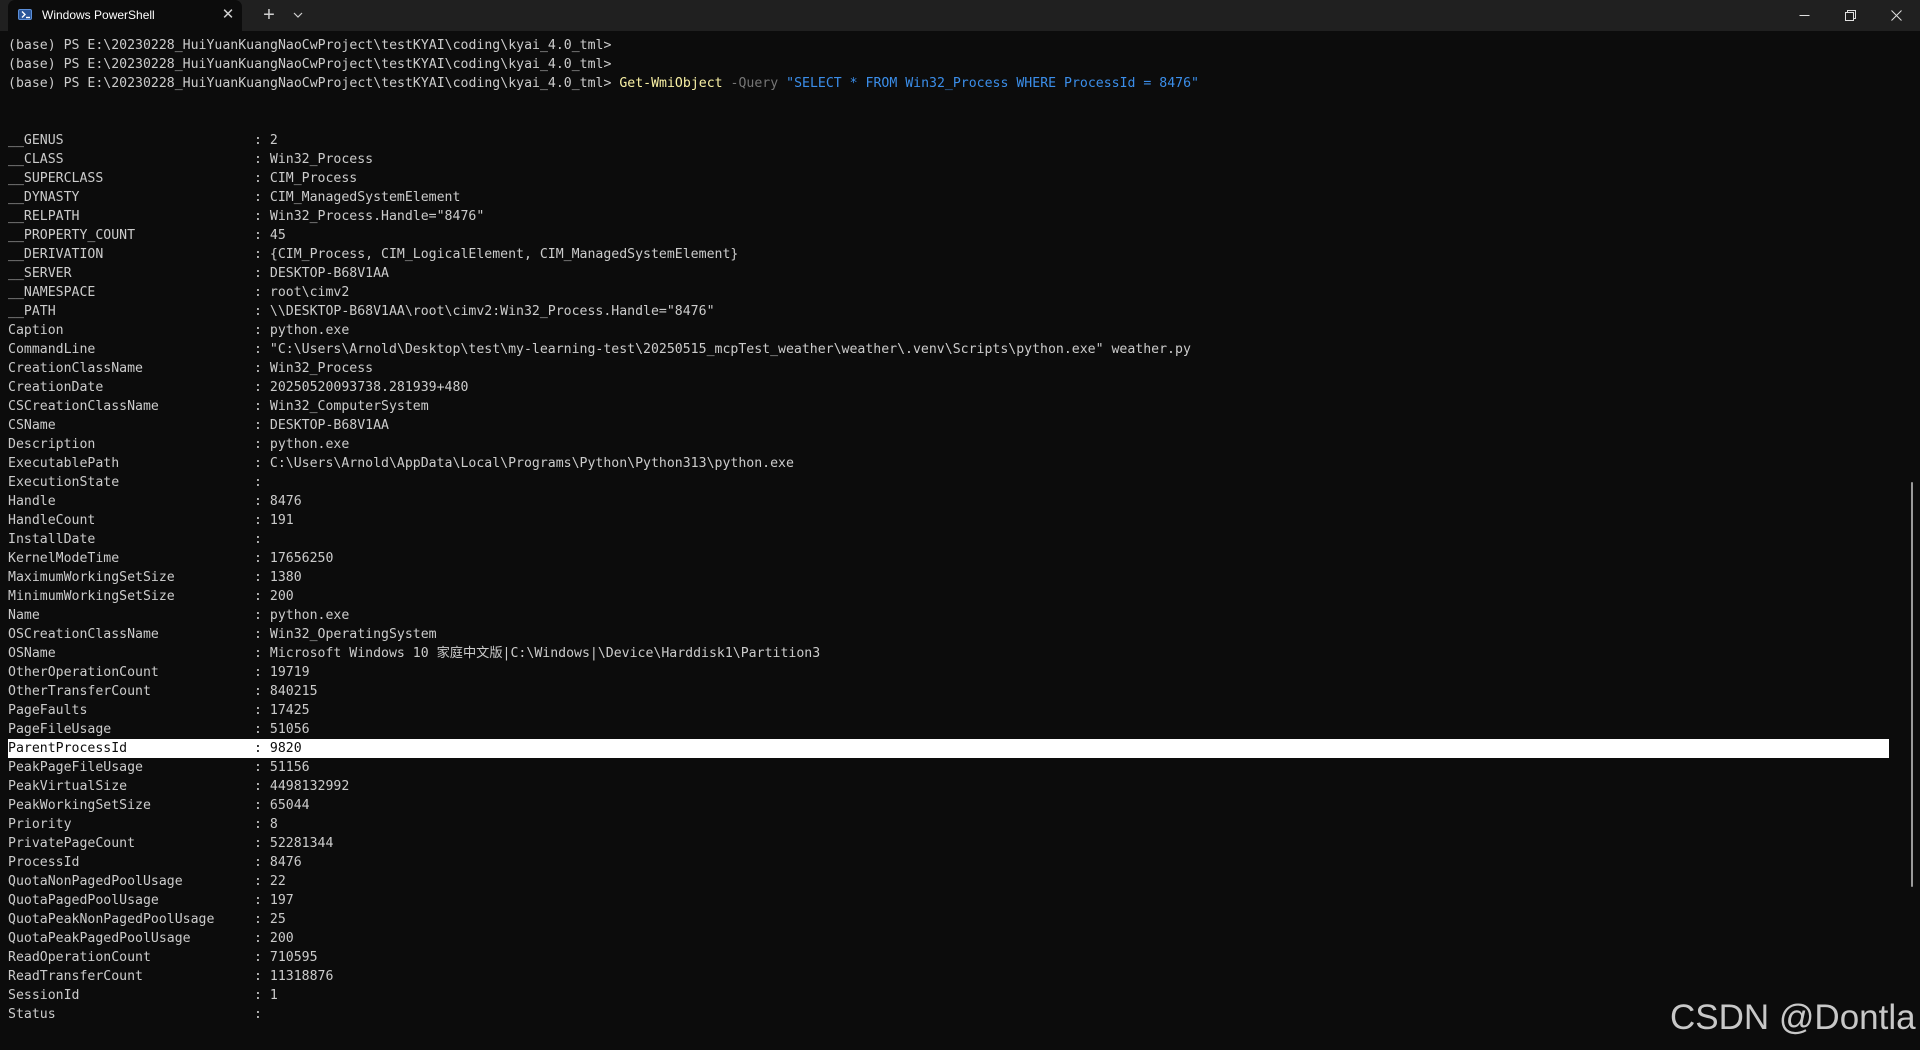 The width and height of the screenshot is (1920, 1050). I want to click on property-row: ExecutionState:, so click(958, 482).